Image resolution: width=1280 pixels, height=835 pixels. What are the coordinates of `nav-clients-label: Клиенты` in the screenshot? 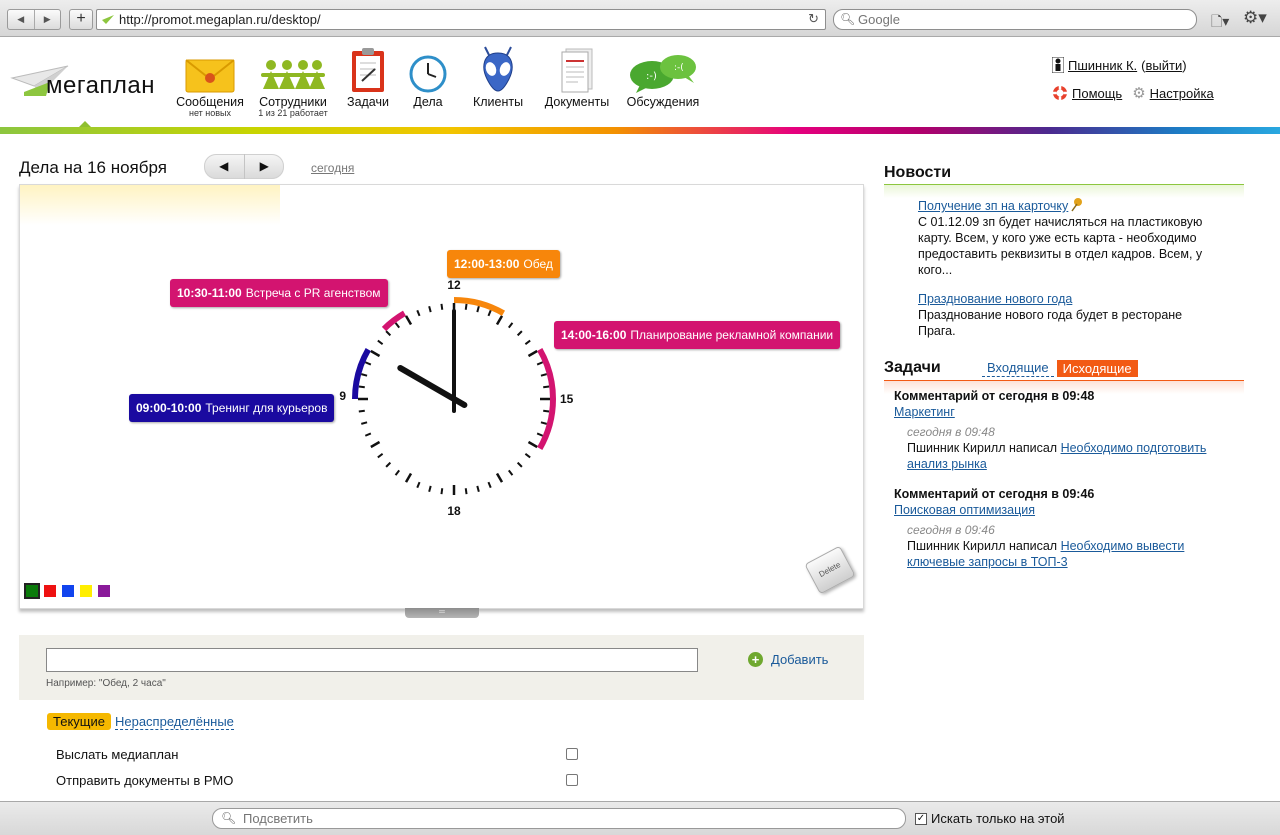 It's located at (498, 102).